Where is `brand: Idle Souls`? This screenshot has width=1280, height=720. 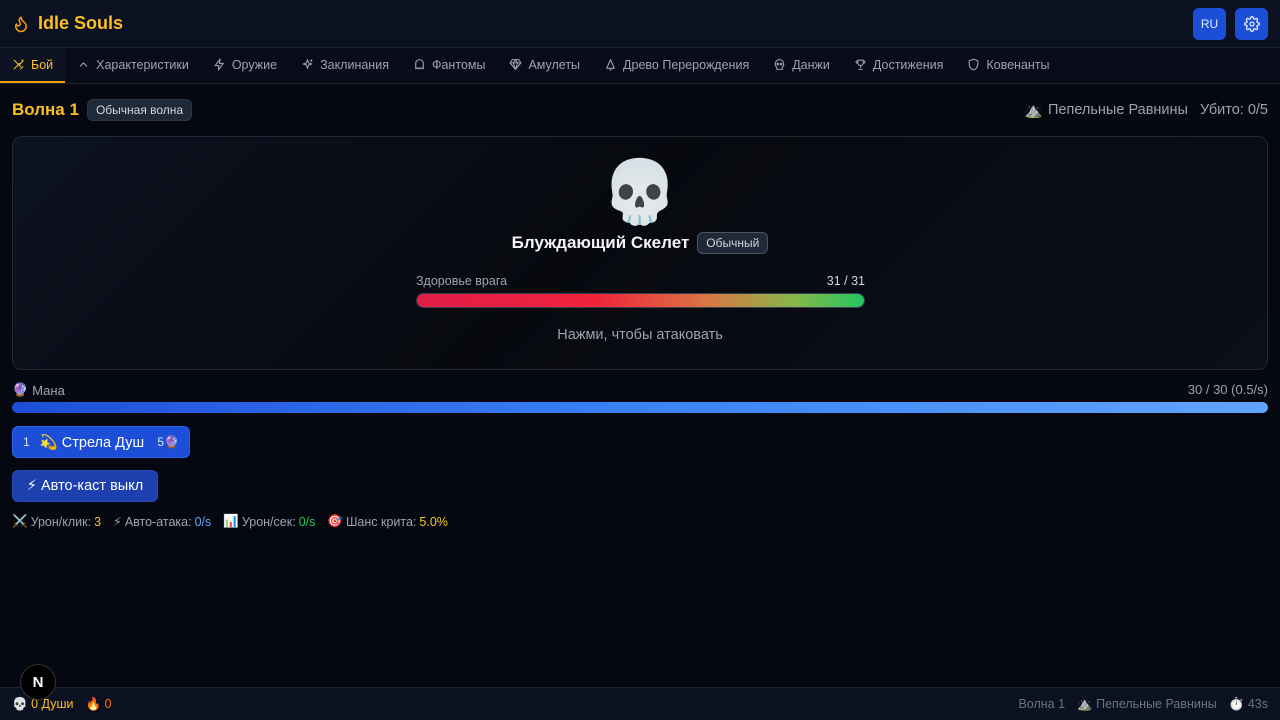
brand: Idle Souls is located at coordinates (67, 23).